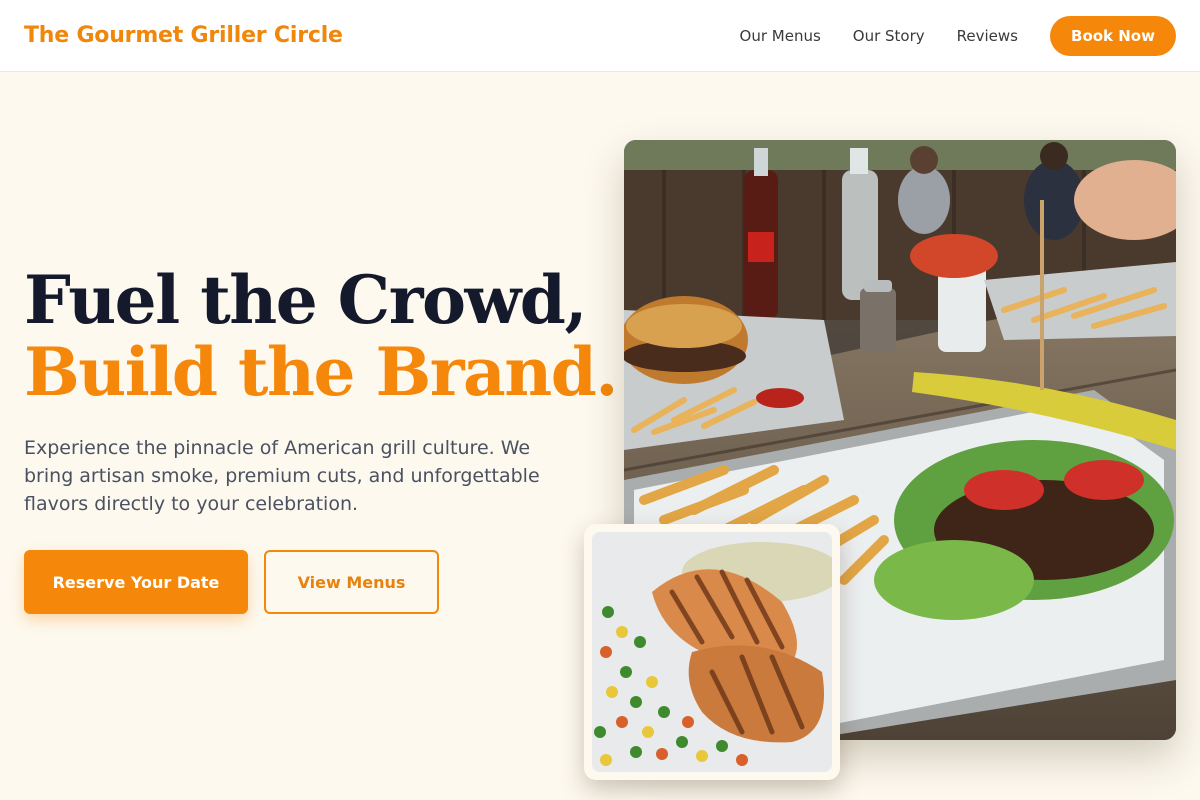 The width and height of the screenshot is (1200, 800). Describe the element at coordinates (889, 36) in the screenshot. I see `nav-link-our-story: Our Story` at that location.